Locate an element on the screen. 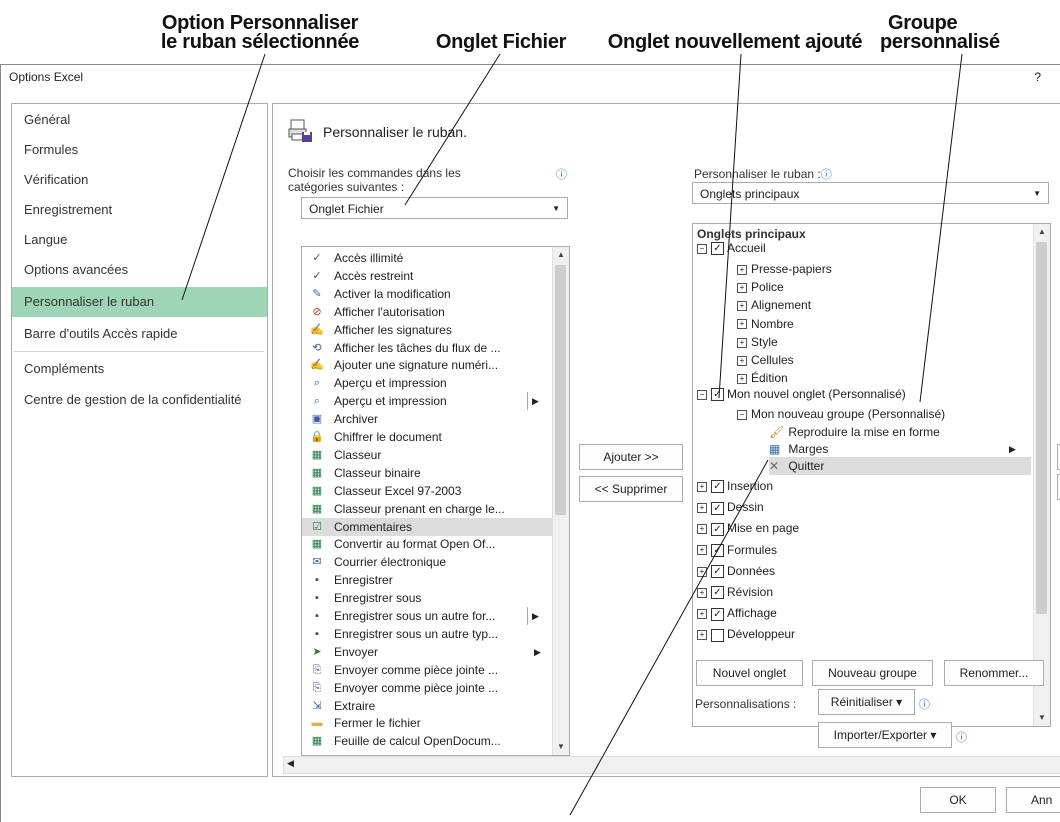 This screenshot has width=1060, height=822. tree-scrollbar: ▲ ▼ is located at coordinates (1041, 475).